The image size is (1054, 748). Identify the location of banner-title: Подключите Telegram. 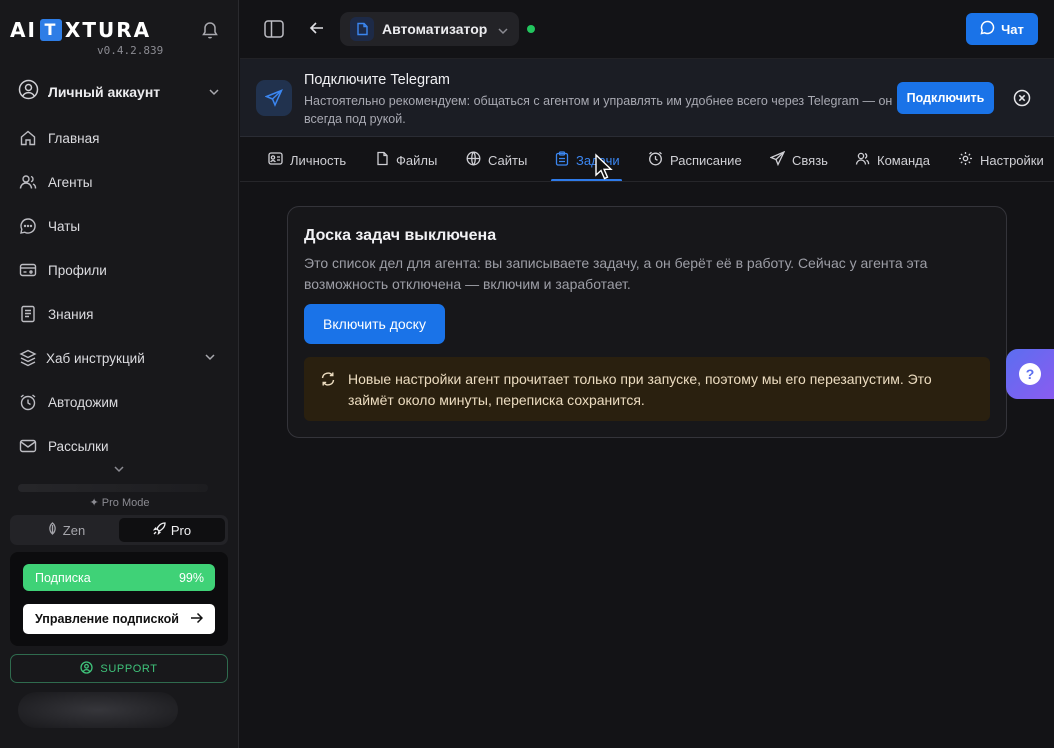
(377, 80).